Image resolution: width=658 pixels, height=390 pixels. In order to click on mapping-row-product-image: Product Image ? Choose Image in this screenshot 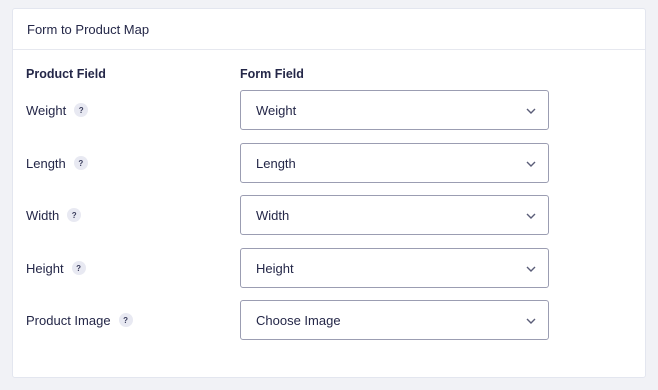, I will do `click(329, 320)`.